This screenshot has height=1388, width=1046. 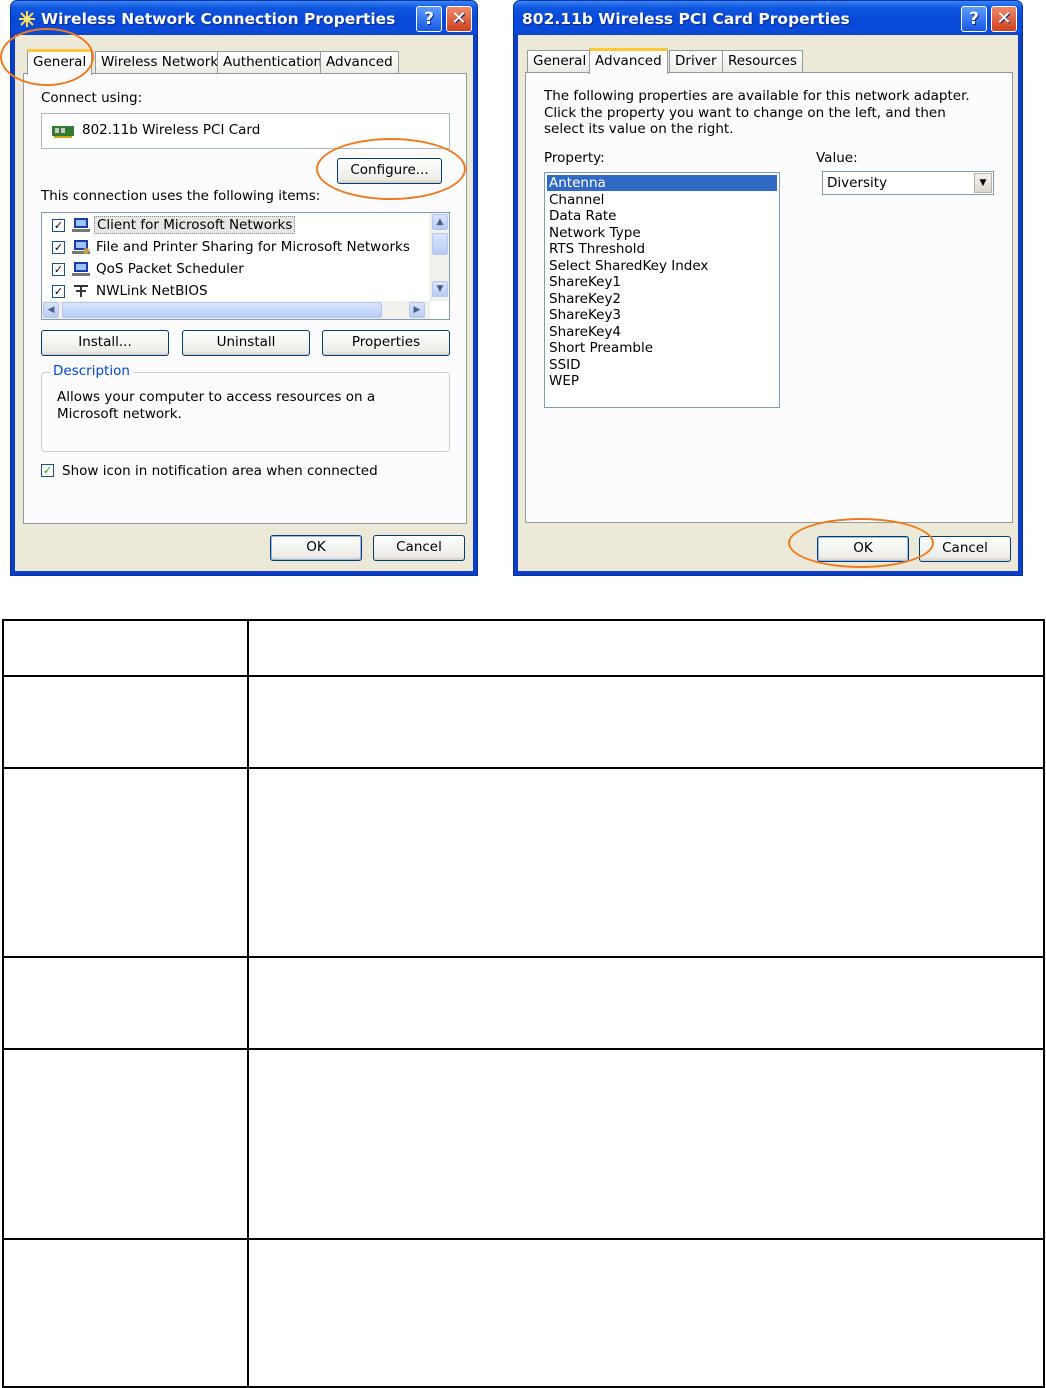 I want to click on title-bar: 802.11b Wireless PCI Card Properties ? ✕, so click(x=768, y=18).